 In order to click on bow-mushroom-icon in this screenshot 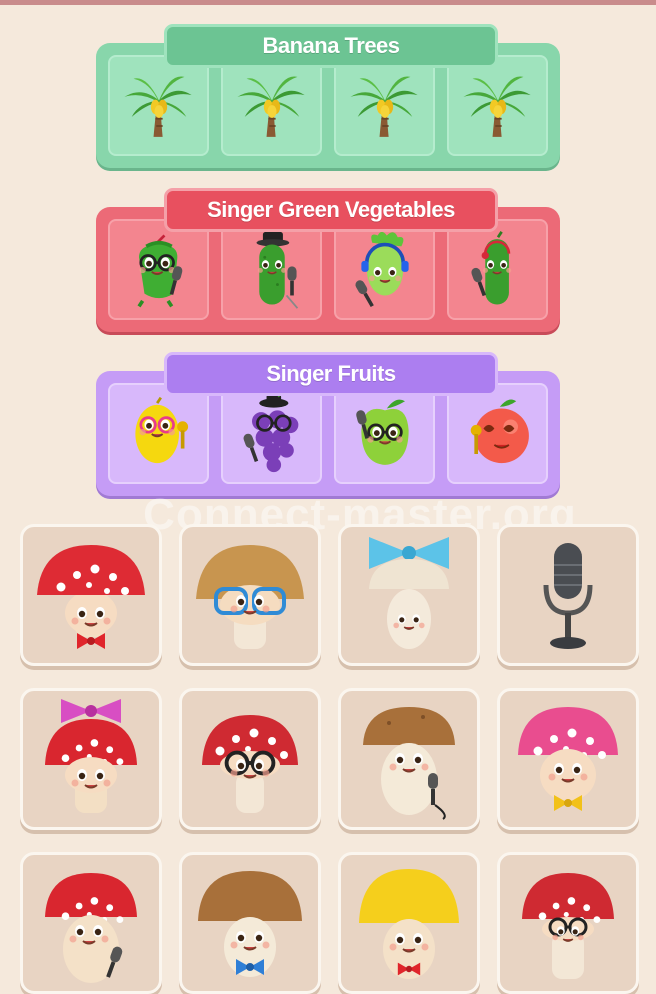, I will do `click(409, 593)`.